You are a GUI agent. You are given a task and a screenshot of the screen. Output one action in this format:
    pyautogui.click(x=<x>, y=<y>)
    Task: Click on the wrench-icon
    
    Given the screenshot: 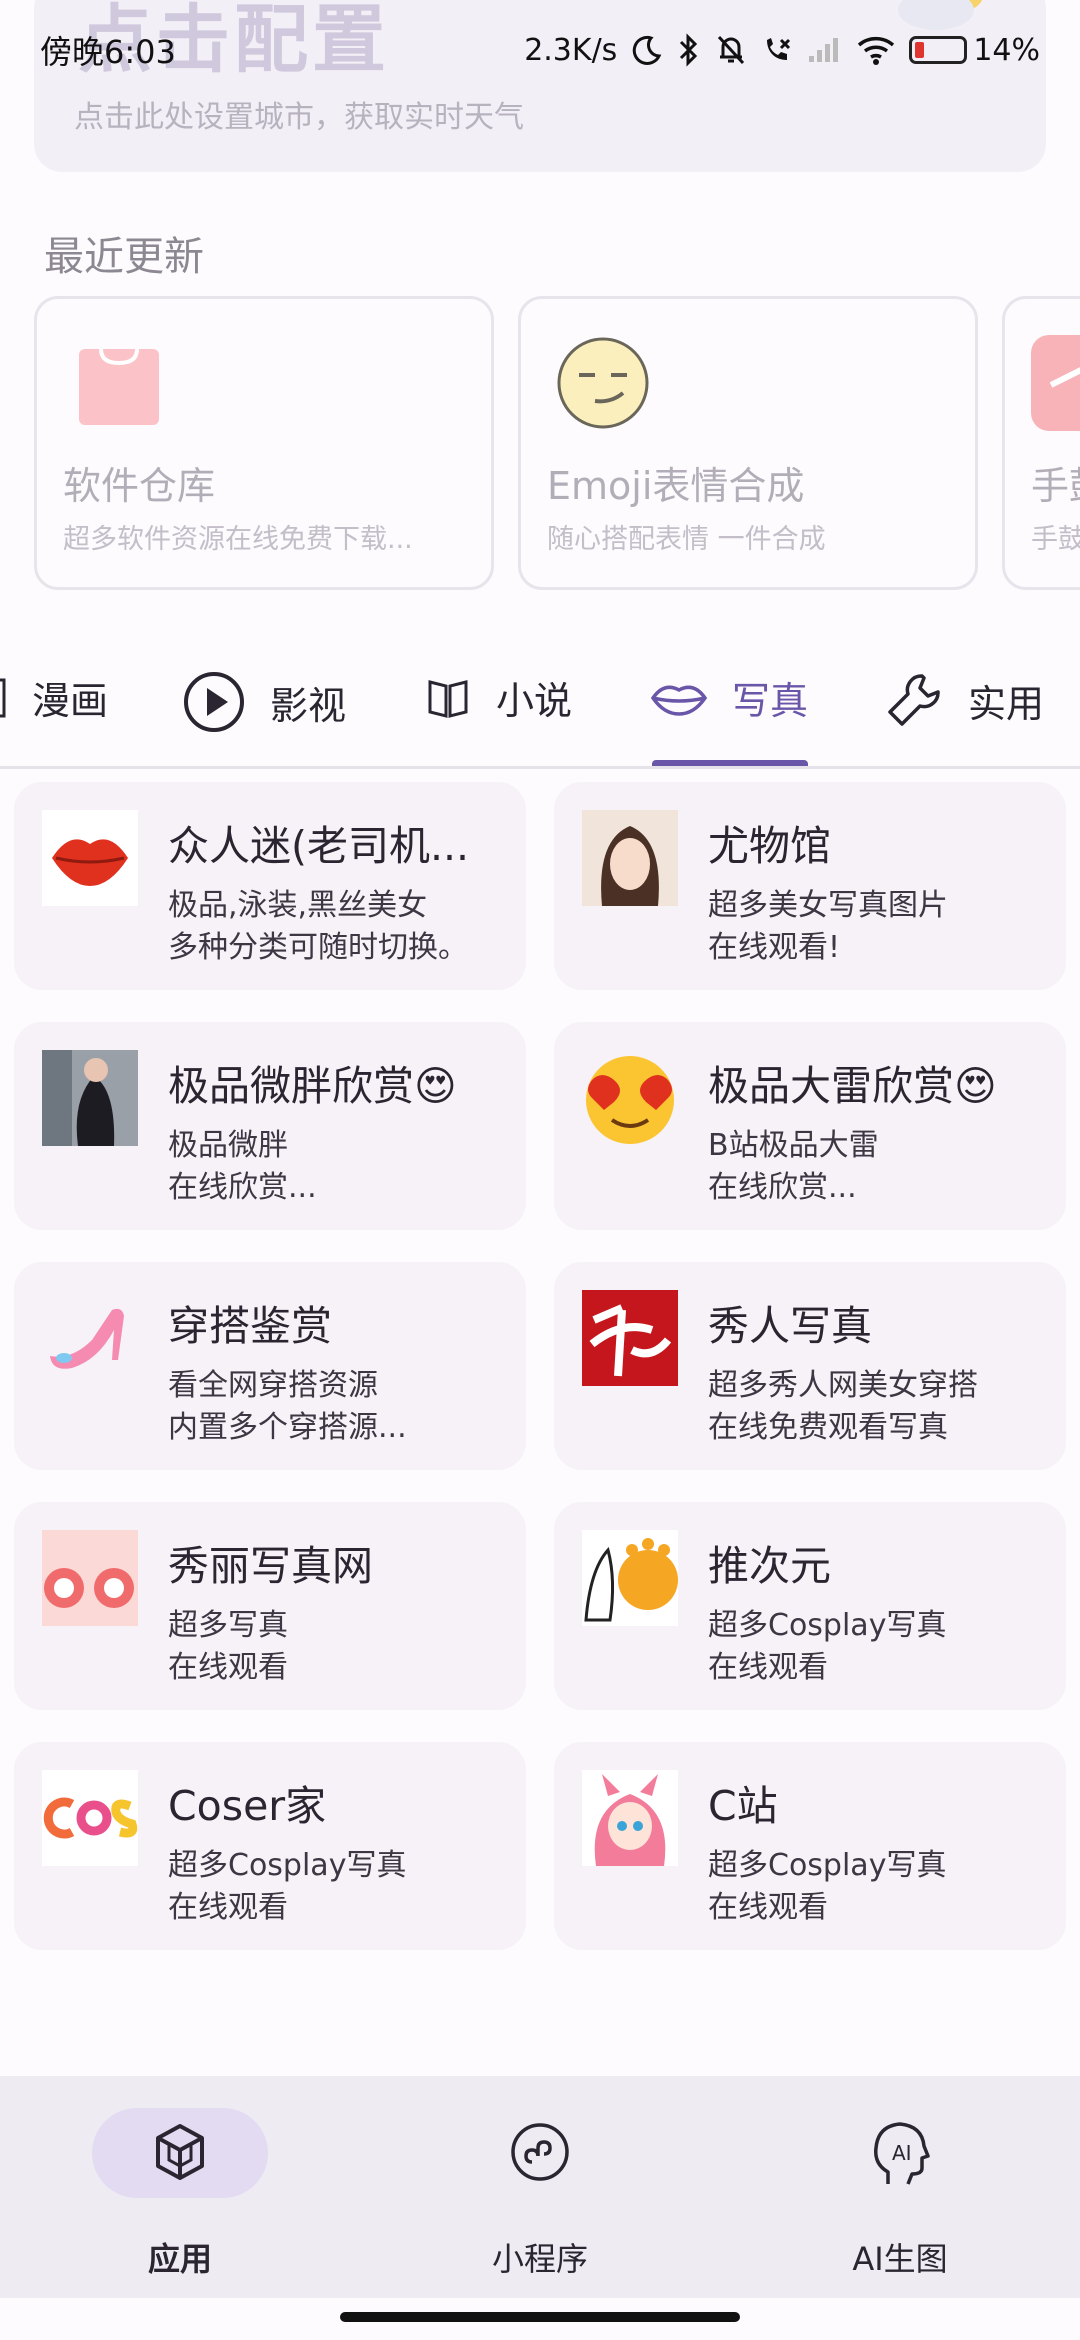 What is the action you would take?
    pyautogui.click(x=914, y=700)
    